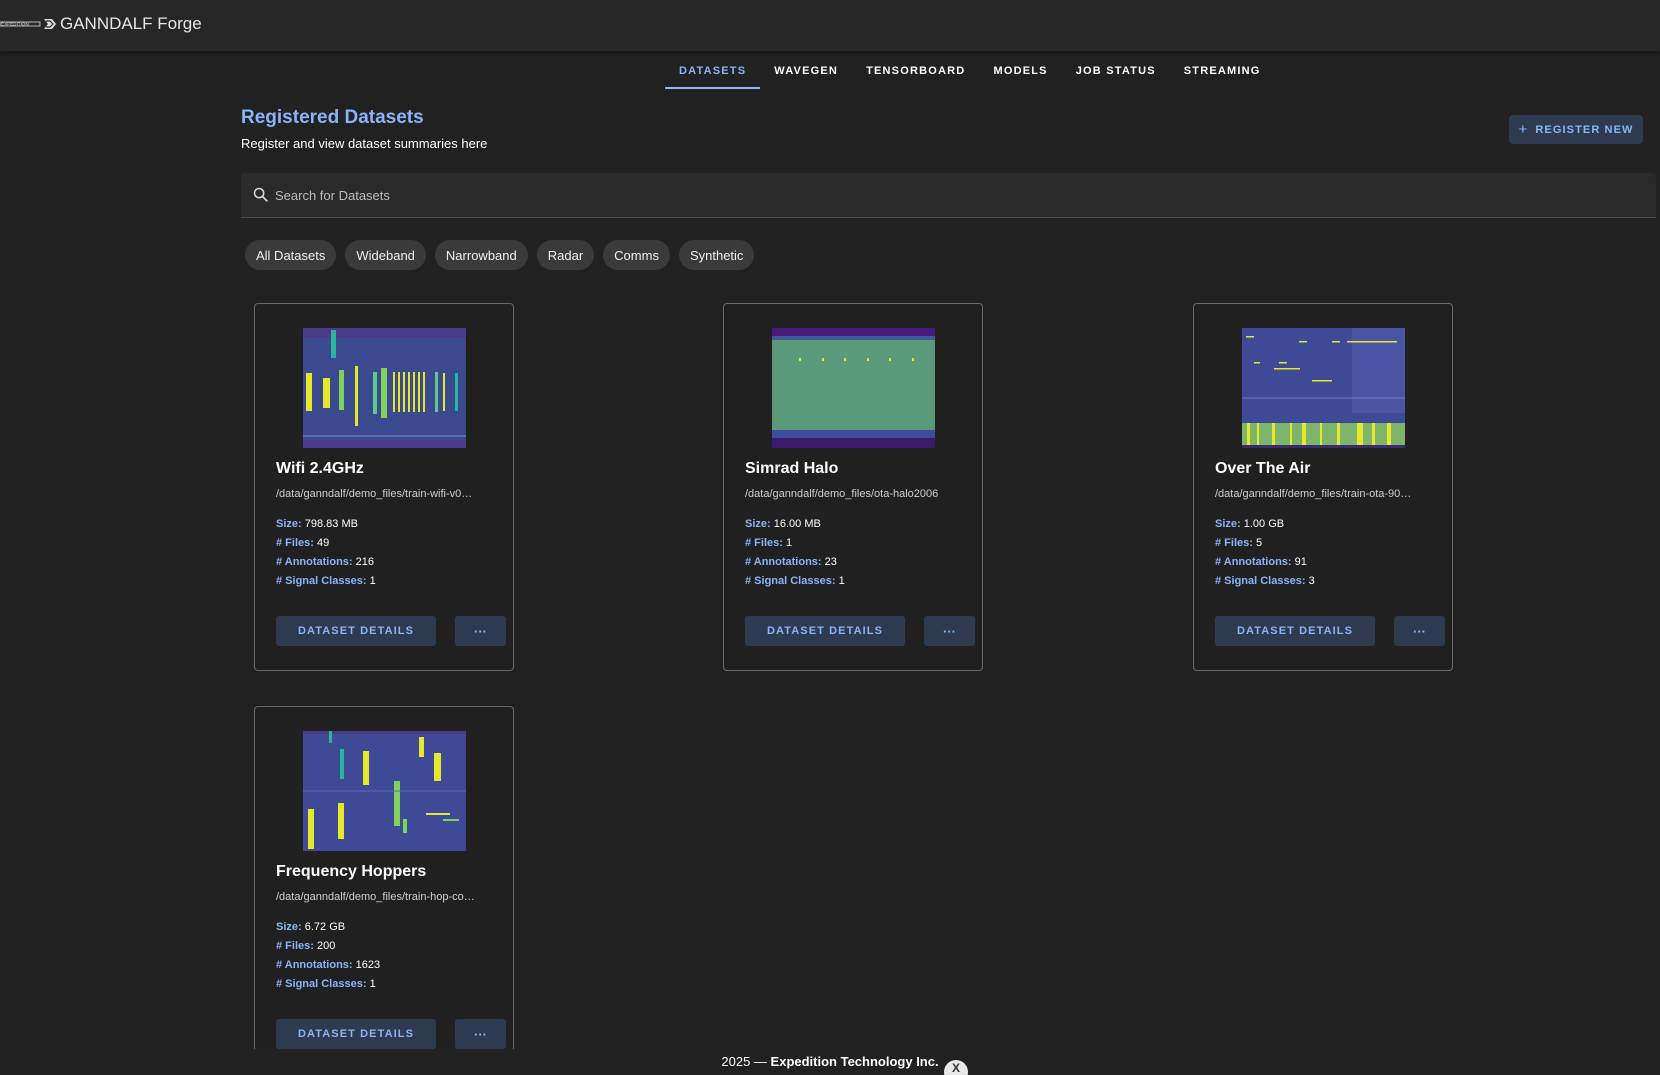  Describe the element at coordinates (368, 965) in the screenshot. I see `annotations-value: 1623` at that location.